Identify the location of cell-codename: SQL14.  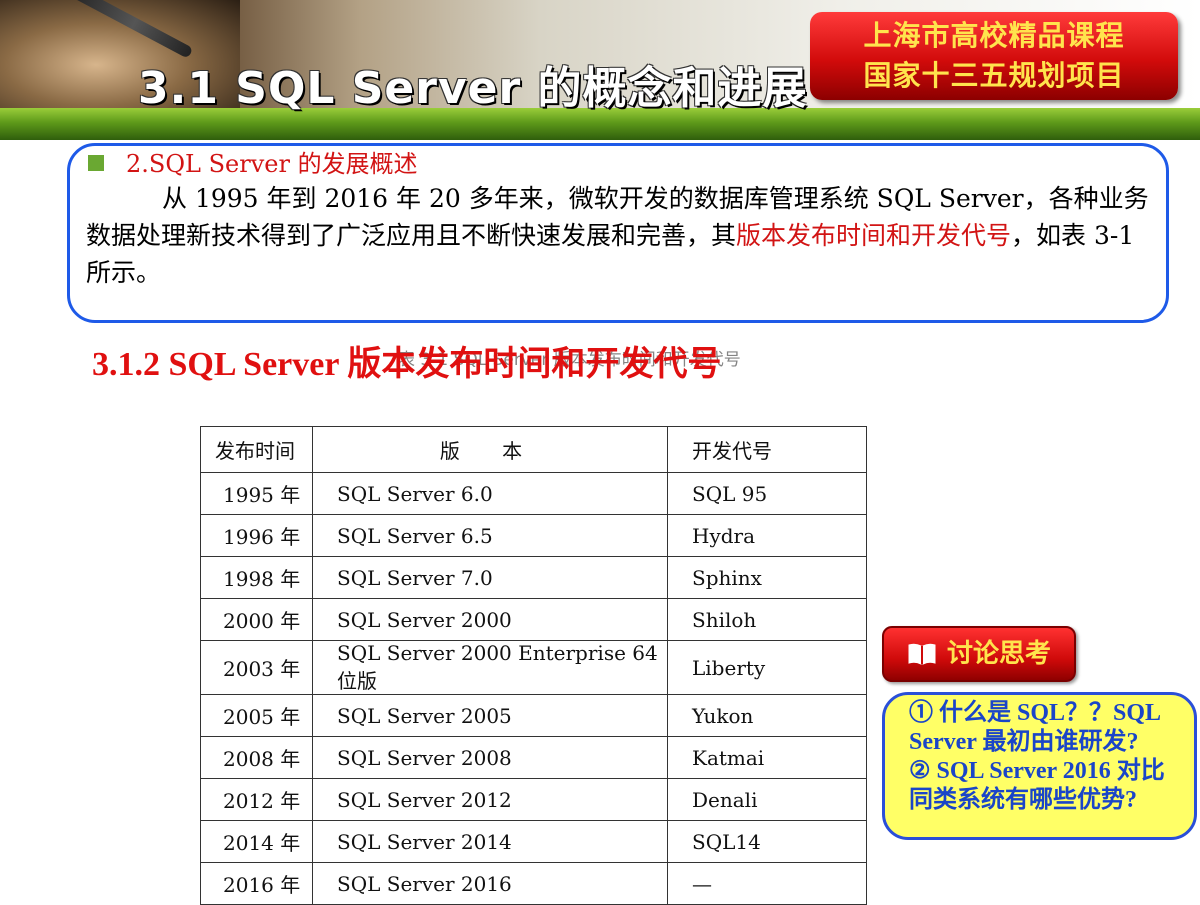
(767, 841).